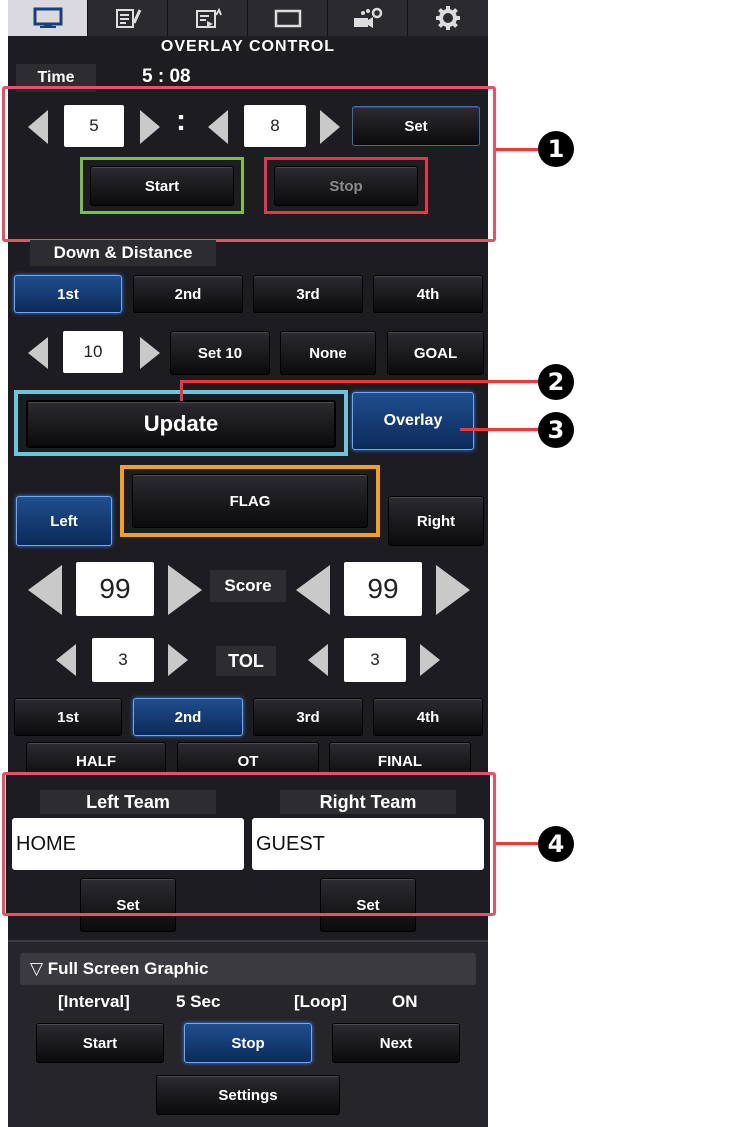 Image resolution: width=732 pixels, height=1127 pixels. I want to click on callout-4-marker: 4, so click(556, 844).